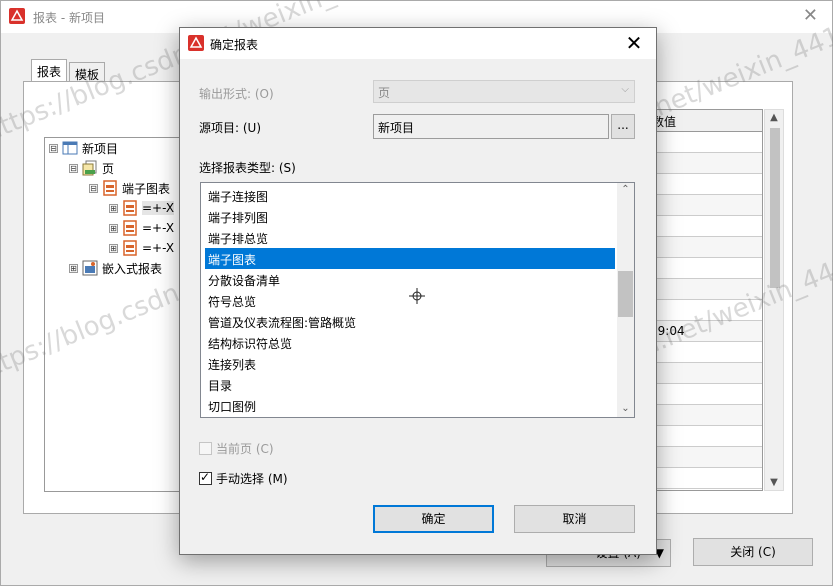 The image size is (833, 586). I want to click on checkmark-icon: ✓, so click(205, 477).